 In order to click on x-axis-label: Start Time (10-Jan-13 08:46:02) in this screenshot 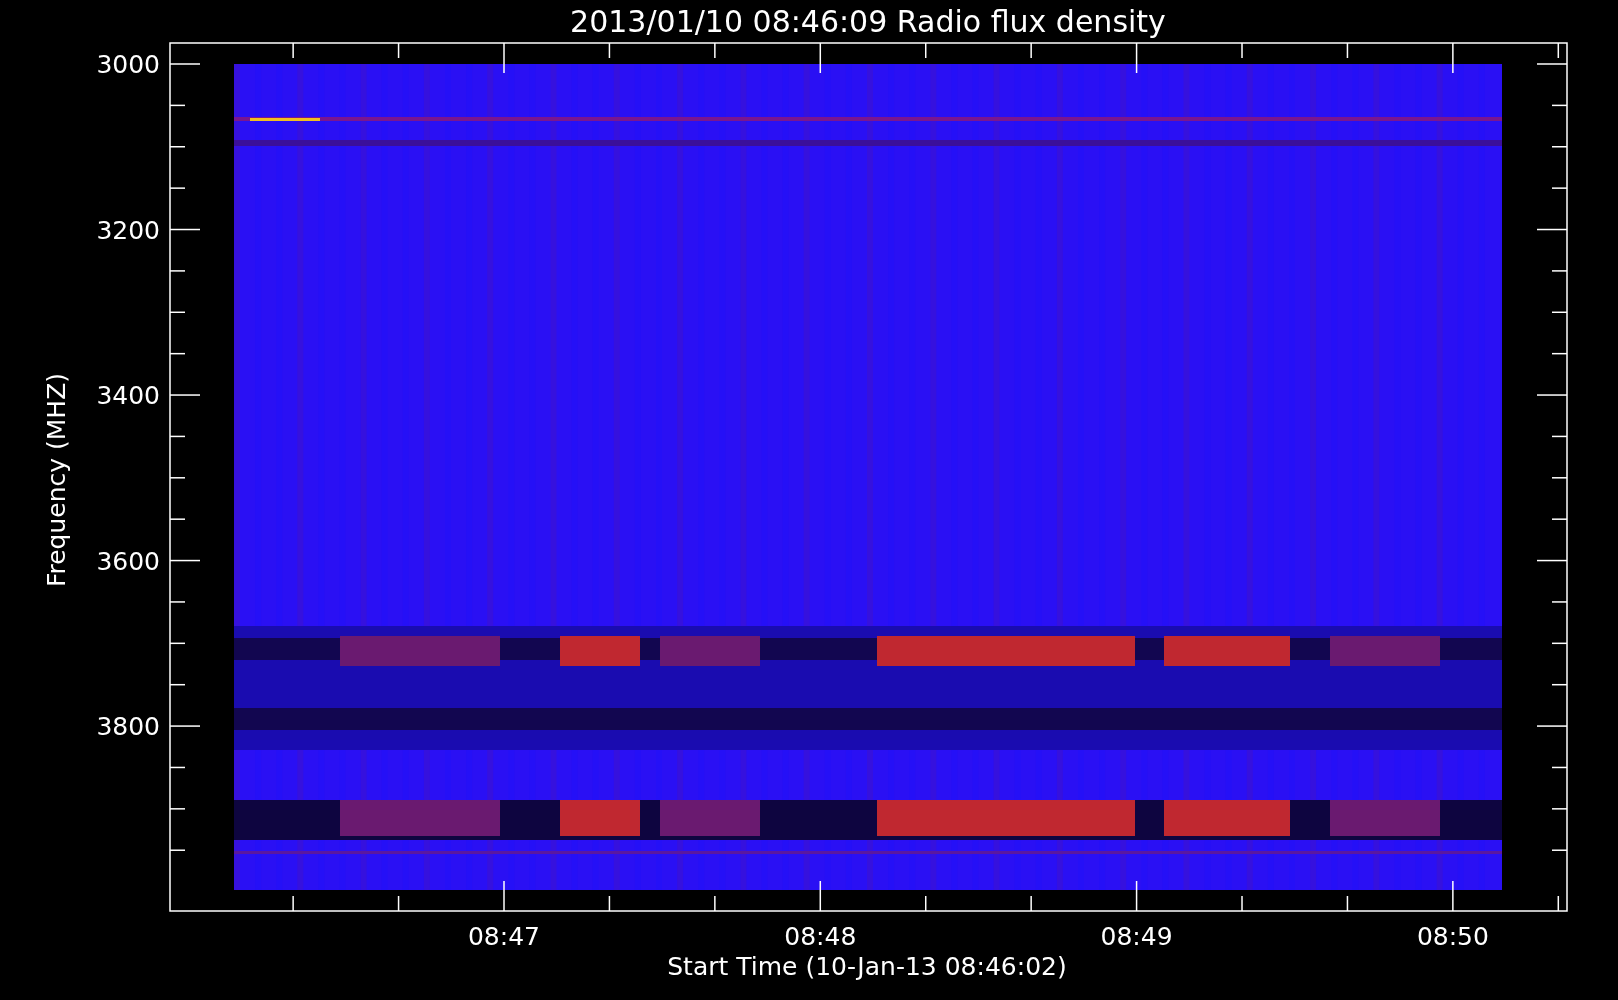, I will do `click(867, 966)`.